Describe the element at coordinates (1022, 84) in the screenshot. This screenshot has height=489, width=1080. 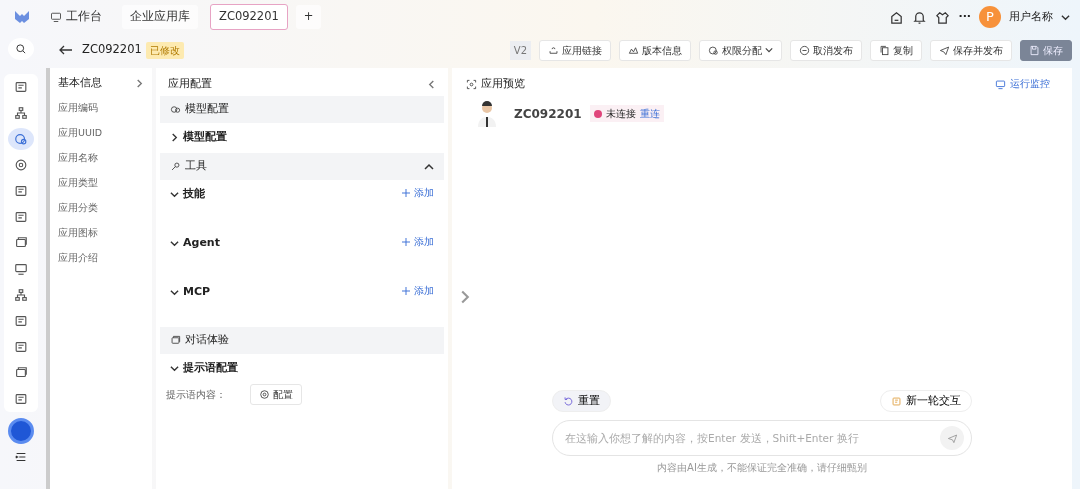
I see `monitor-link: 运行监控` at that location.